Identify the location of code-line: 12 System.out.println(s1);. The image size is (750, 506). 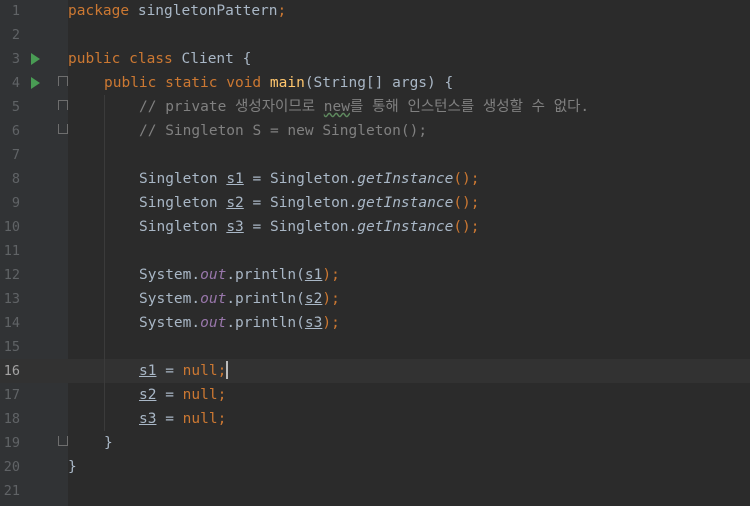
(375, 275).